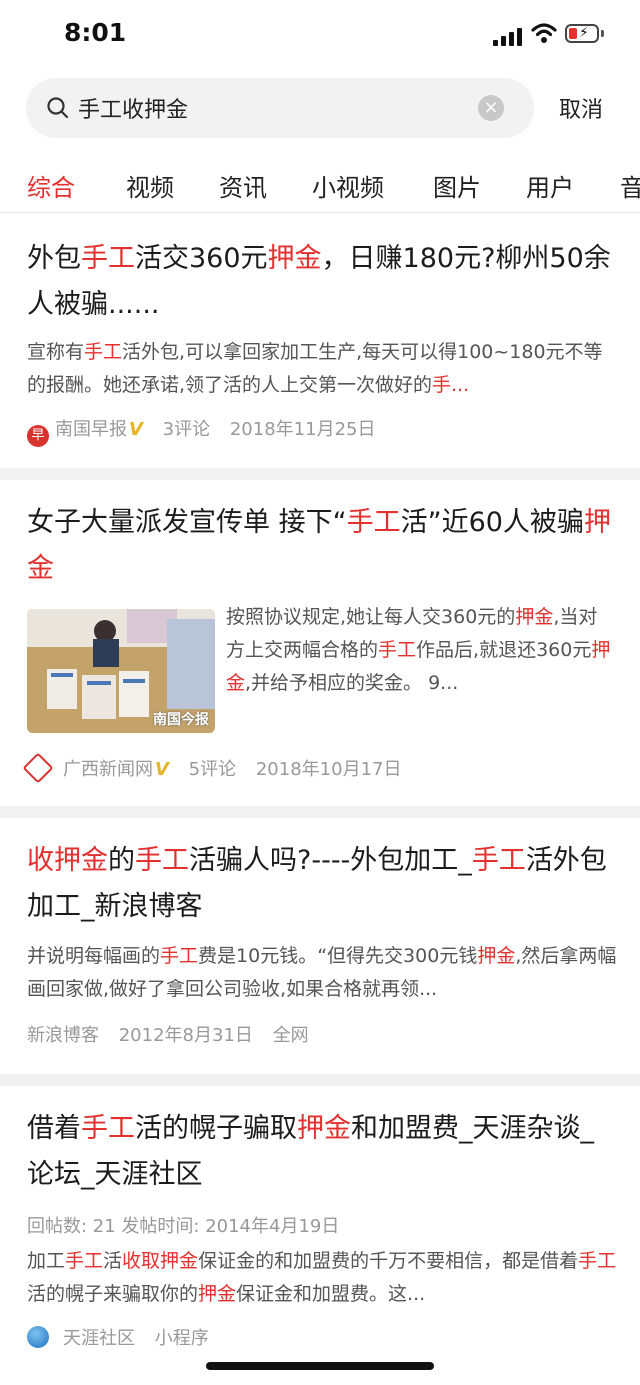 The height and width of the screenshot is (1385, 640). Describe the element at coordinates (320, 35) in the screenshot. I see `status-bar: 8:01 ⚡` at that location.